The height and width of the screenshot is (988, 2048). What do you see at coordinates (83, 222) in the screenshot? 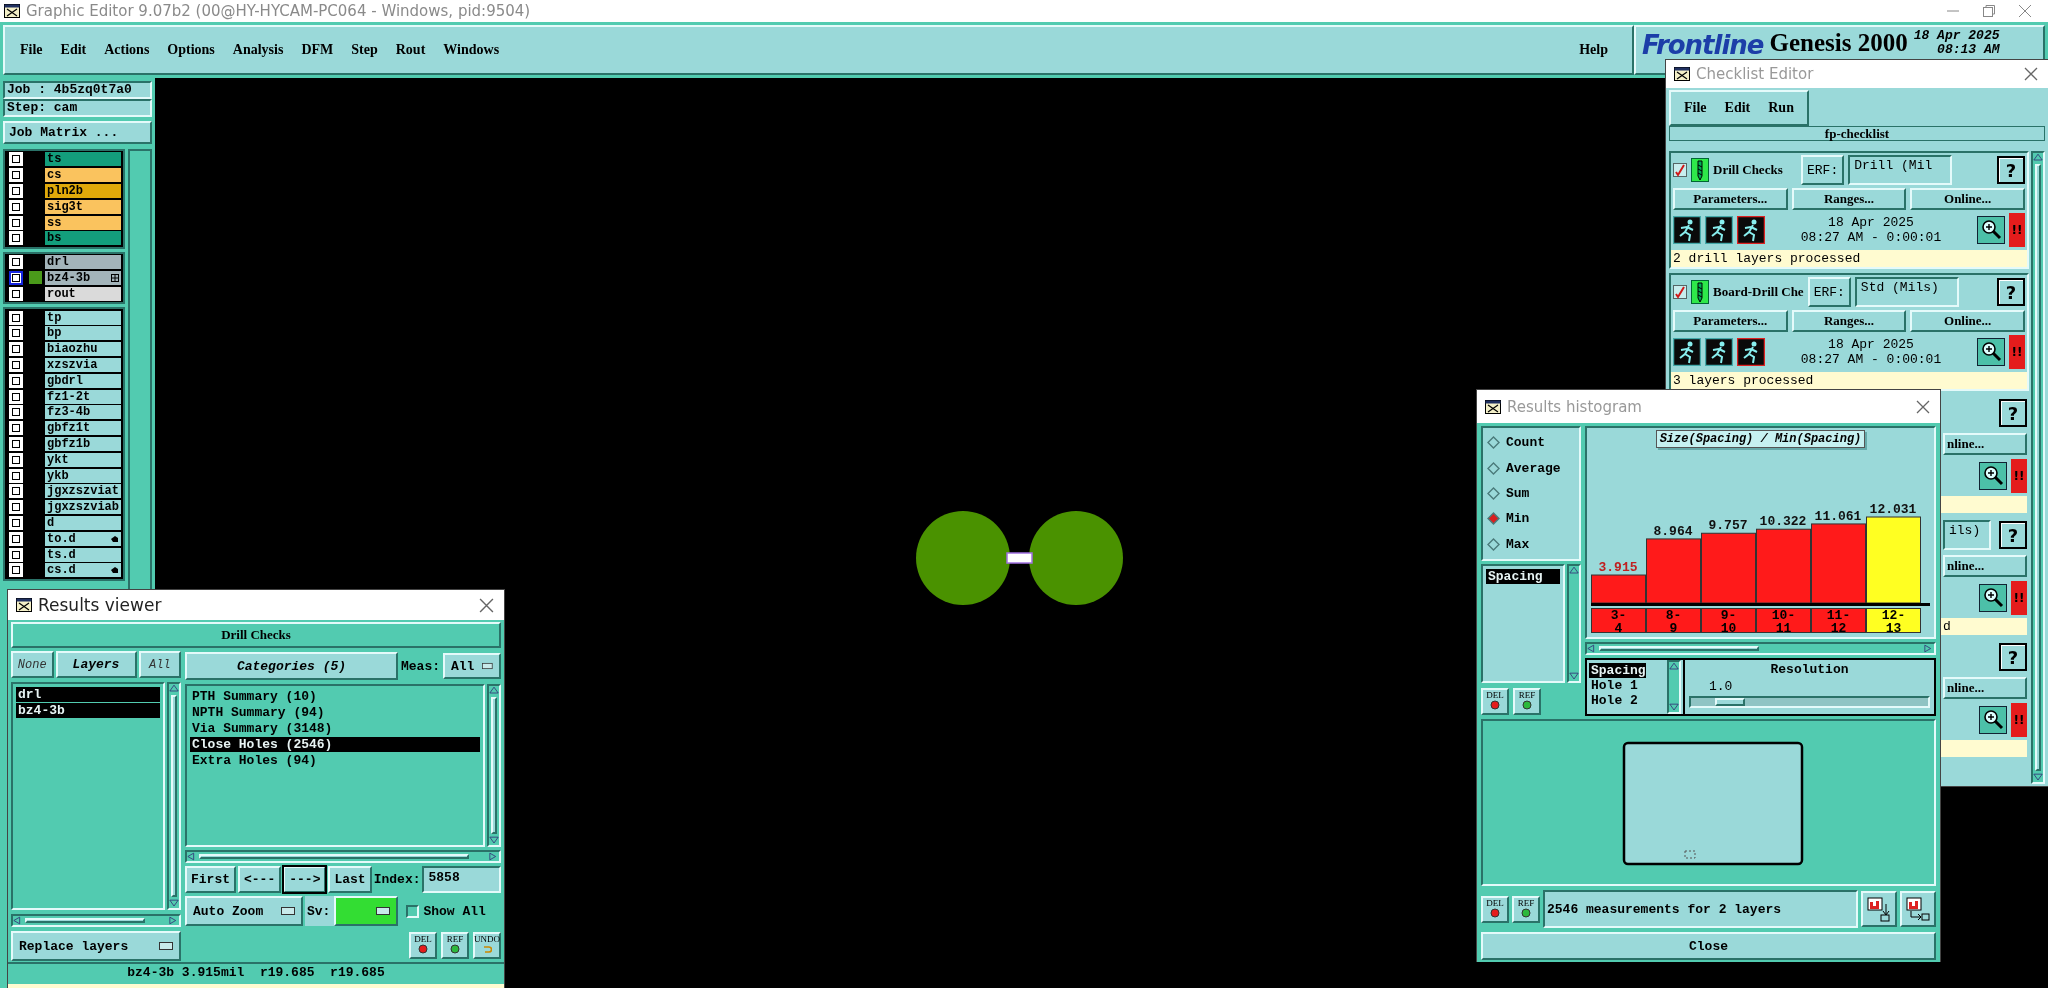
I see `layer-name: ss` at bounding box center [83, 222].